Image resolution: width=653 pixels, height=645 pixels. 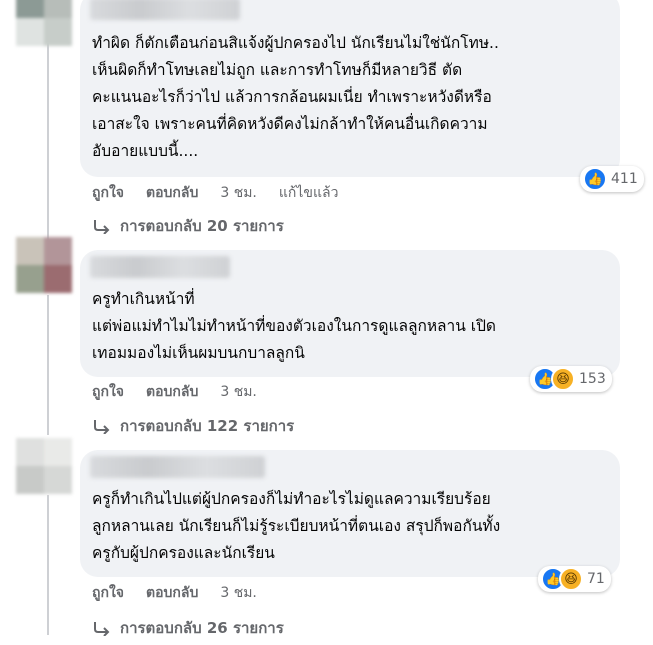 What do you see at coordinates (595, 179) in the screenshot?
I see `like-icon: 👍` at bounding box center [595, 179].